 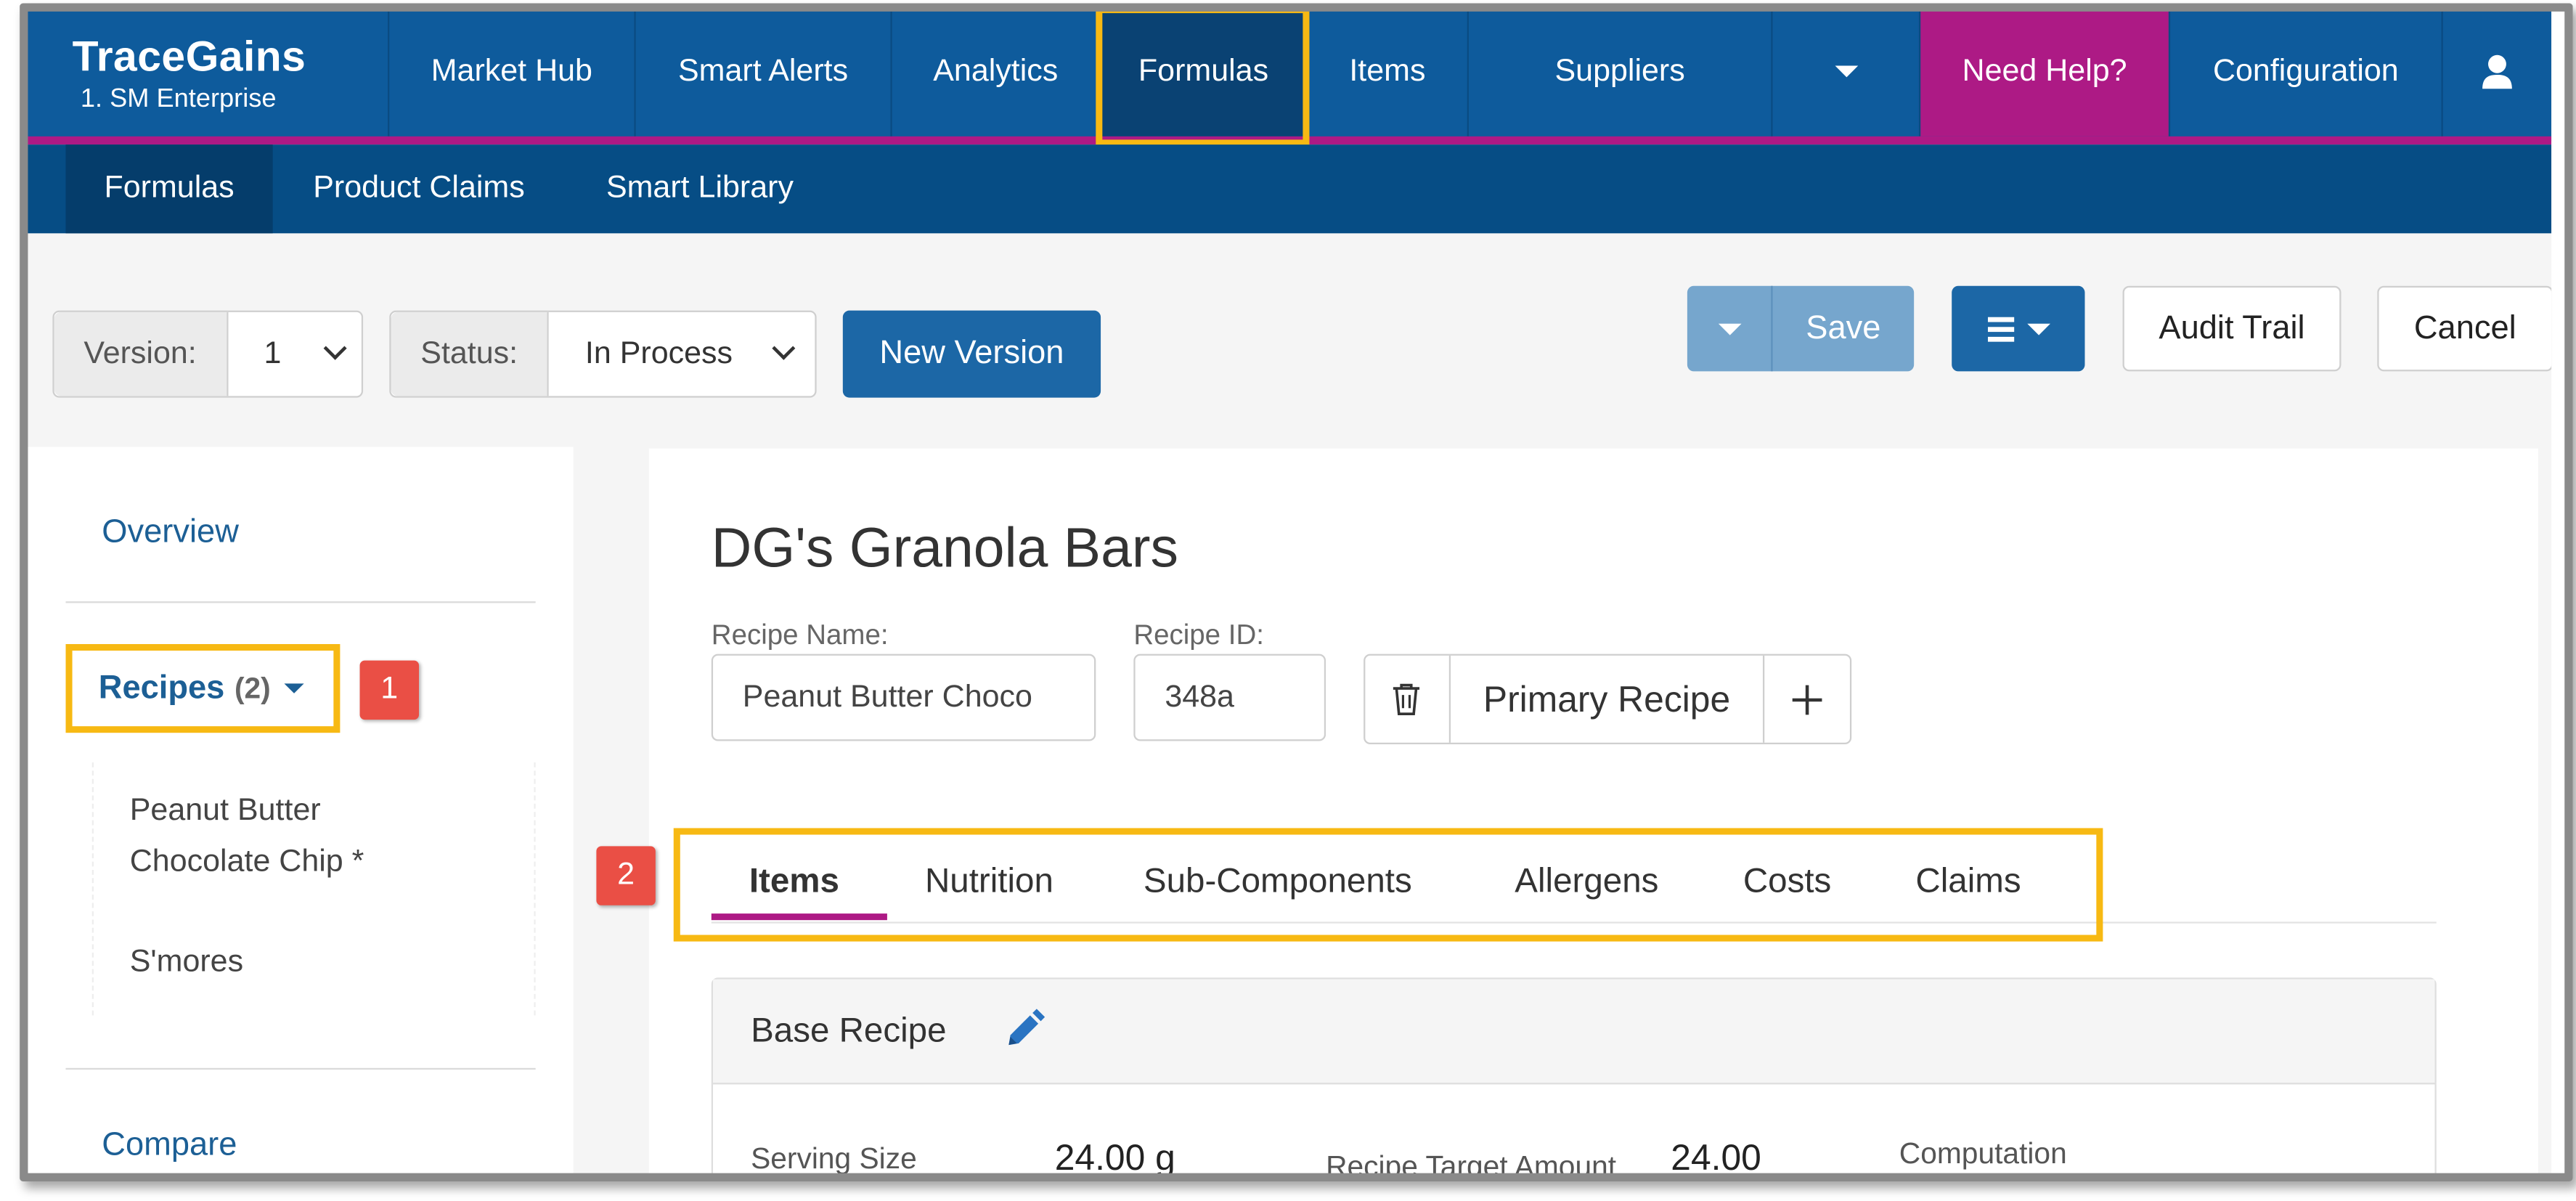 I want to click on computation-label: Computation, so click(x=1983, y=1153).